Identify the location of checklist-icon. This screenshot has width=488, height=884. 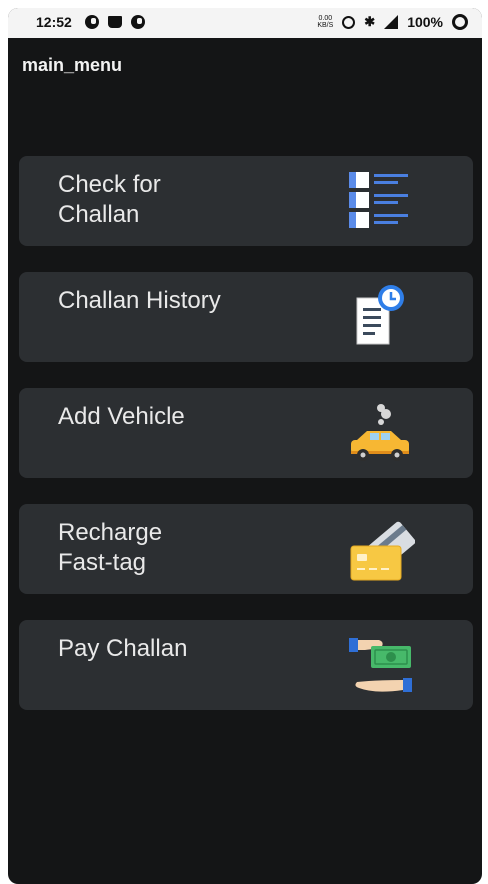
(378, 200).